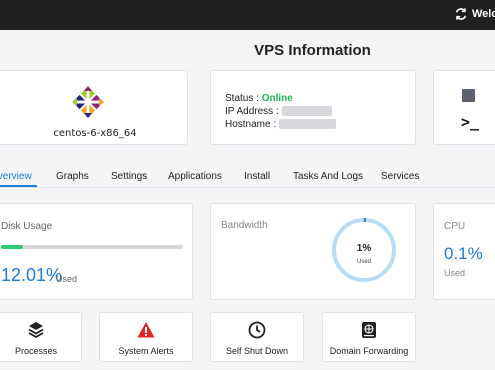 Image resolution: width=495 pixels, height=370 pixels. I want to click on status-label: Status :, so click(242, 98).